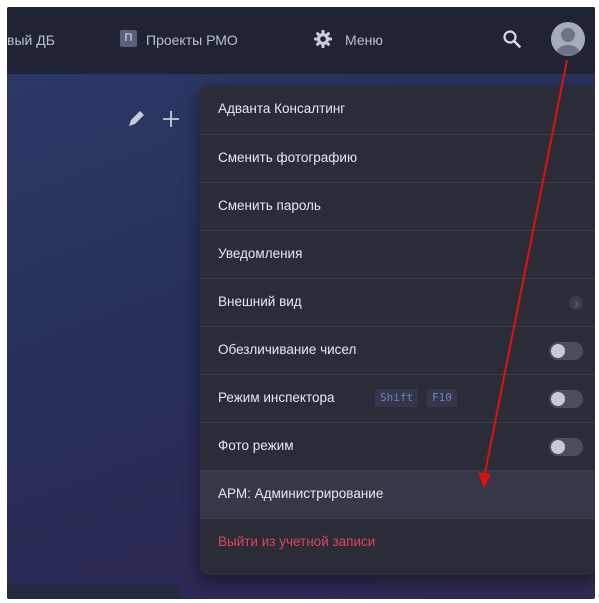  What do you see at coordinates (31, 40) in the screenshot?
I see `nav-item-partial: вый ДБ` at bounding box center [31, 40].